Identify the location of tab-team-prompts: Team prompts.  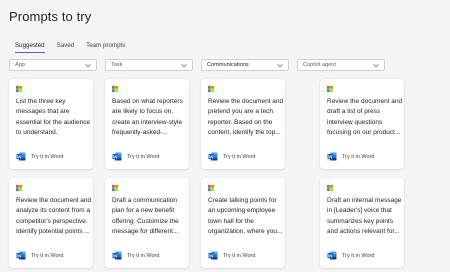
(105, 47).